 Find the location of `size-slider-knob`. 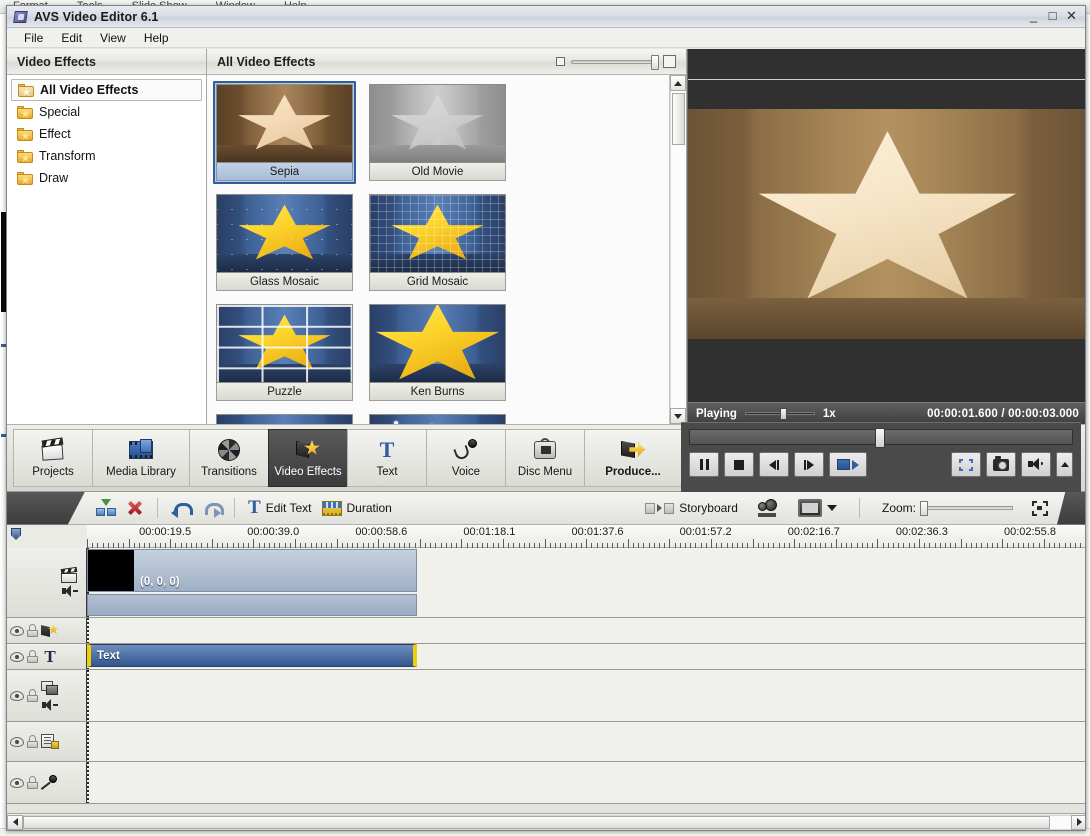

size-slider-knob is located at coordinates (655, 62).